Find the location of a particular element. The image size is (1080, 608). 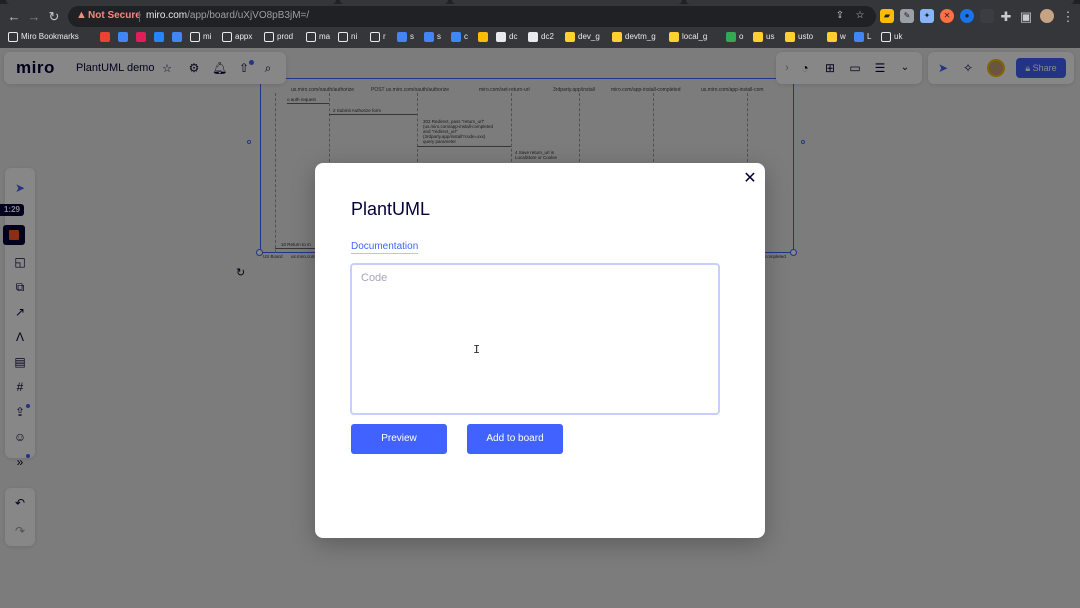

bookmark-item: o is located at coordinates (734, 36).